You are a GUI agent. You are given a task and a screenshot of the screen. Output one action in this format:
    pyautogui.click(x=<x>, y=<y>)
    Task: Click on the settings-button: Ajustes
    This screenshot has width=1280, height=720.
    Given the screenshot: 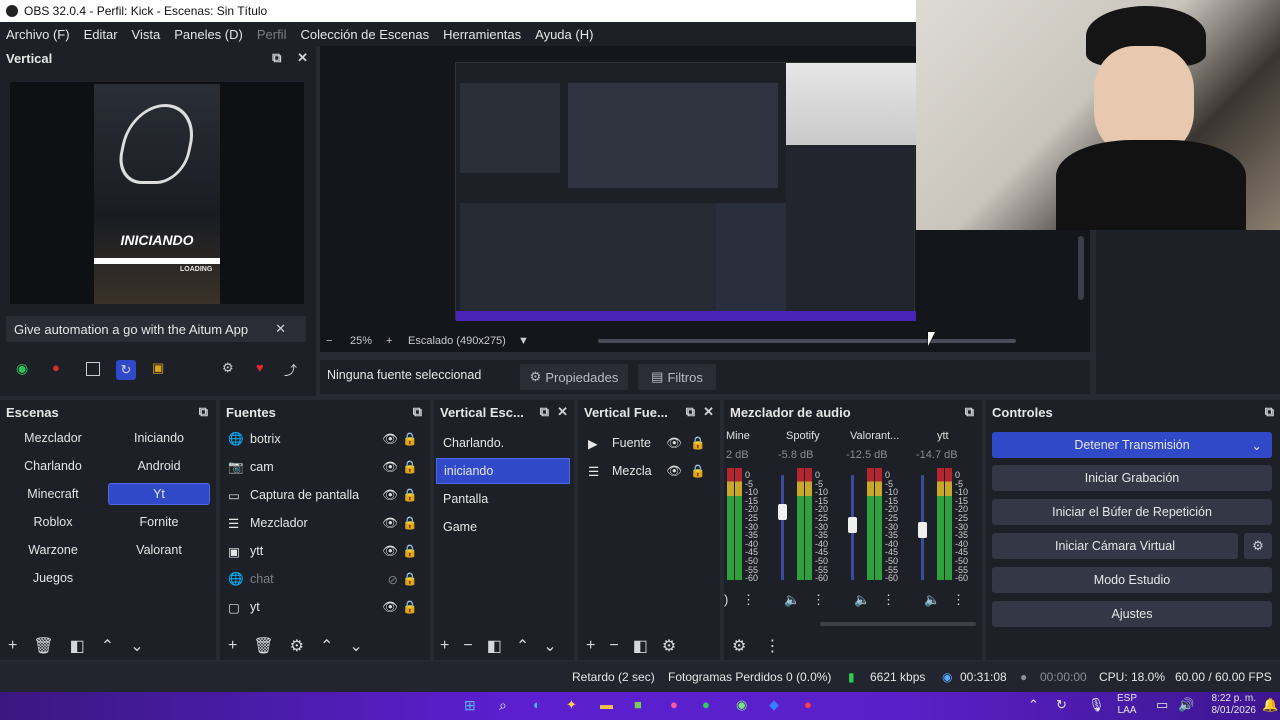 What is the action you would take?
    pyautogui.click(x=1132, y=614)
    